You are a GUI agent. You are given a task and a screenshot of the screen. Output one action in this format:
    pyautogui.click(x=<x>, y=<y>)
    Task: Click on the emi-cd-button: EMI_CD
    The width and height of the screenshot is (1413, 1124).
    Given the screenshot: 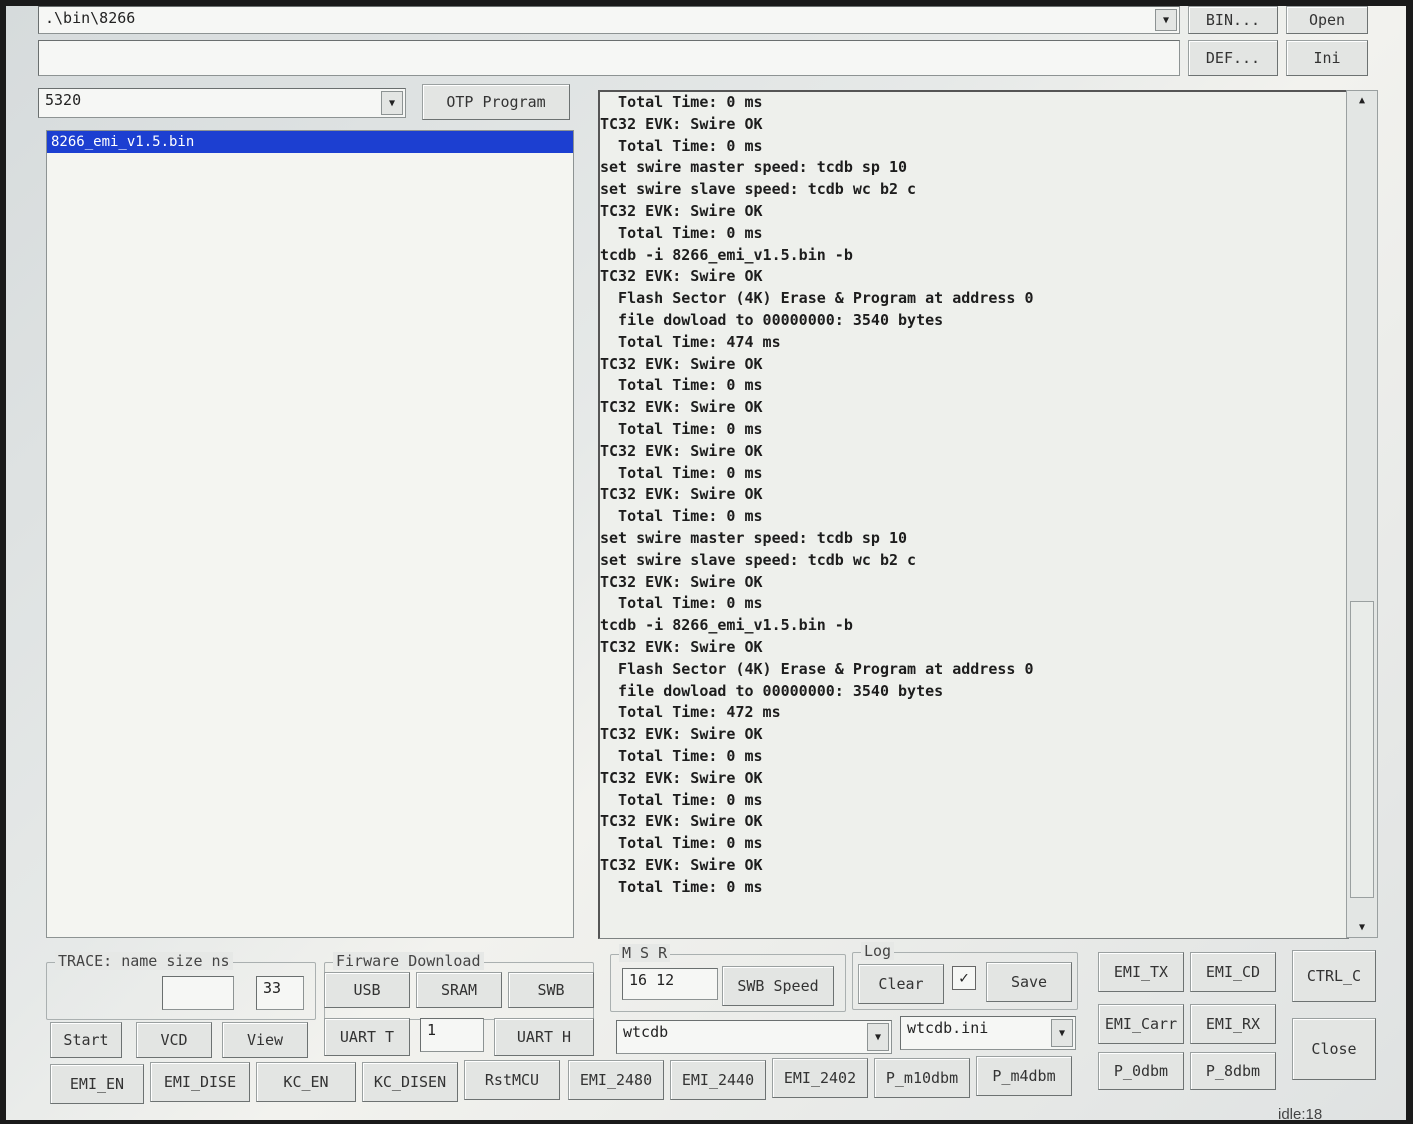 What is the action you would take?
    pyautogui.click(x=1233, y=972)
    